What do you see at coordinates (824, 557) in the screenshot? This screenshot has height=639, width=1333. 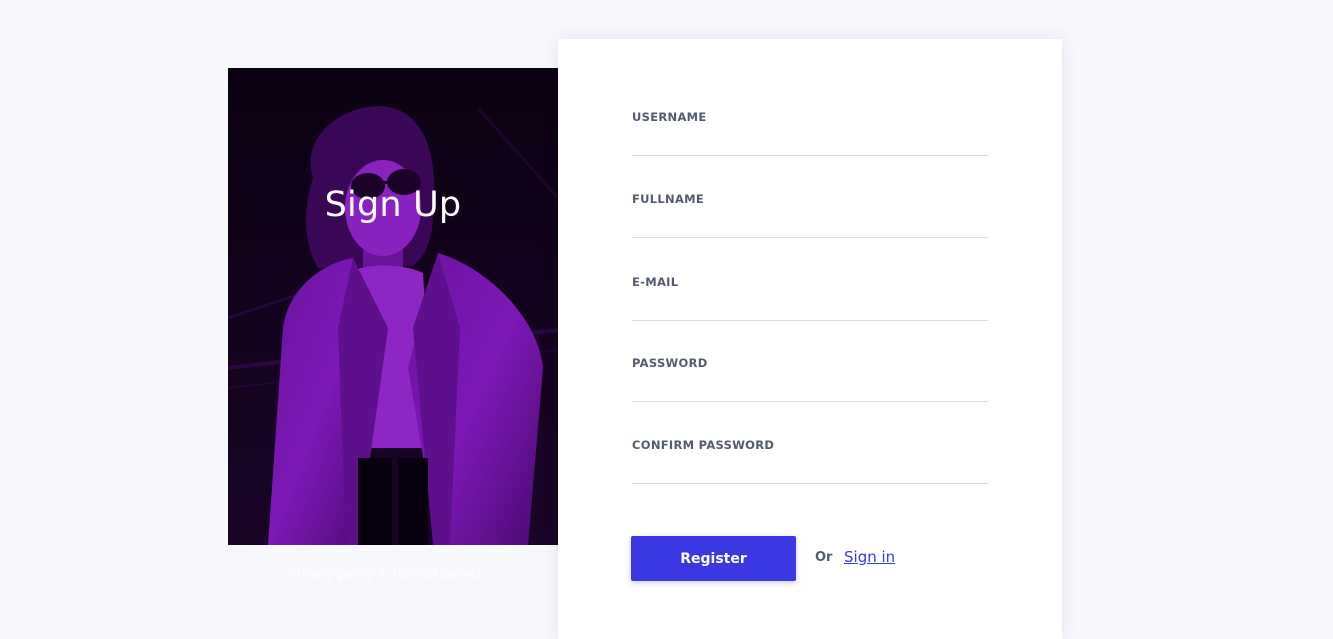 I see `or-text: Or` at bounding box center [824, 557].